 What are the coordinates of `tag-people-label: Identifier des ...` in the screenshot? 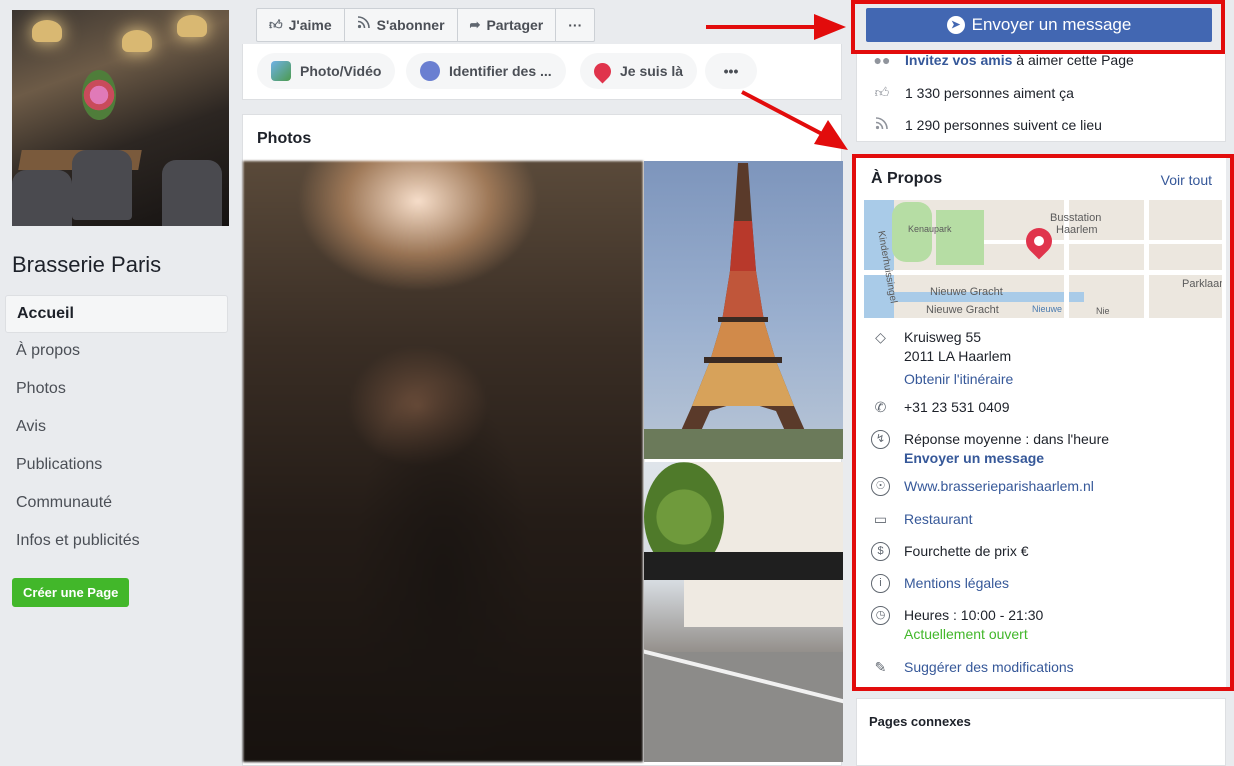 It's located at (500, 71).